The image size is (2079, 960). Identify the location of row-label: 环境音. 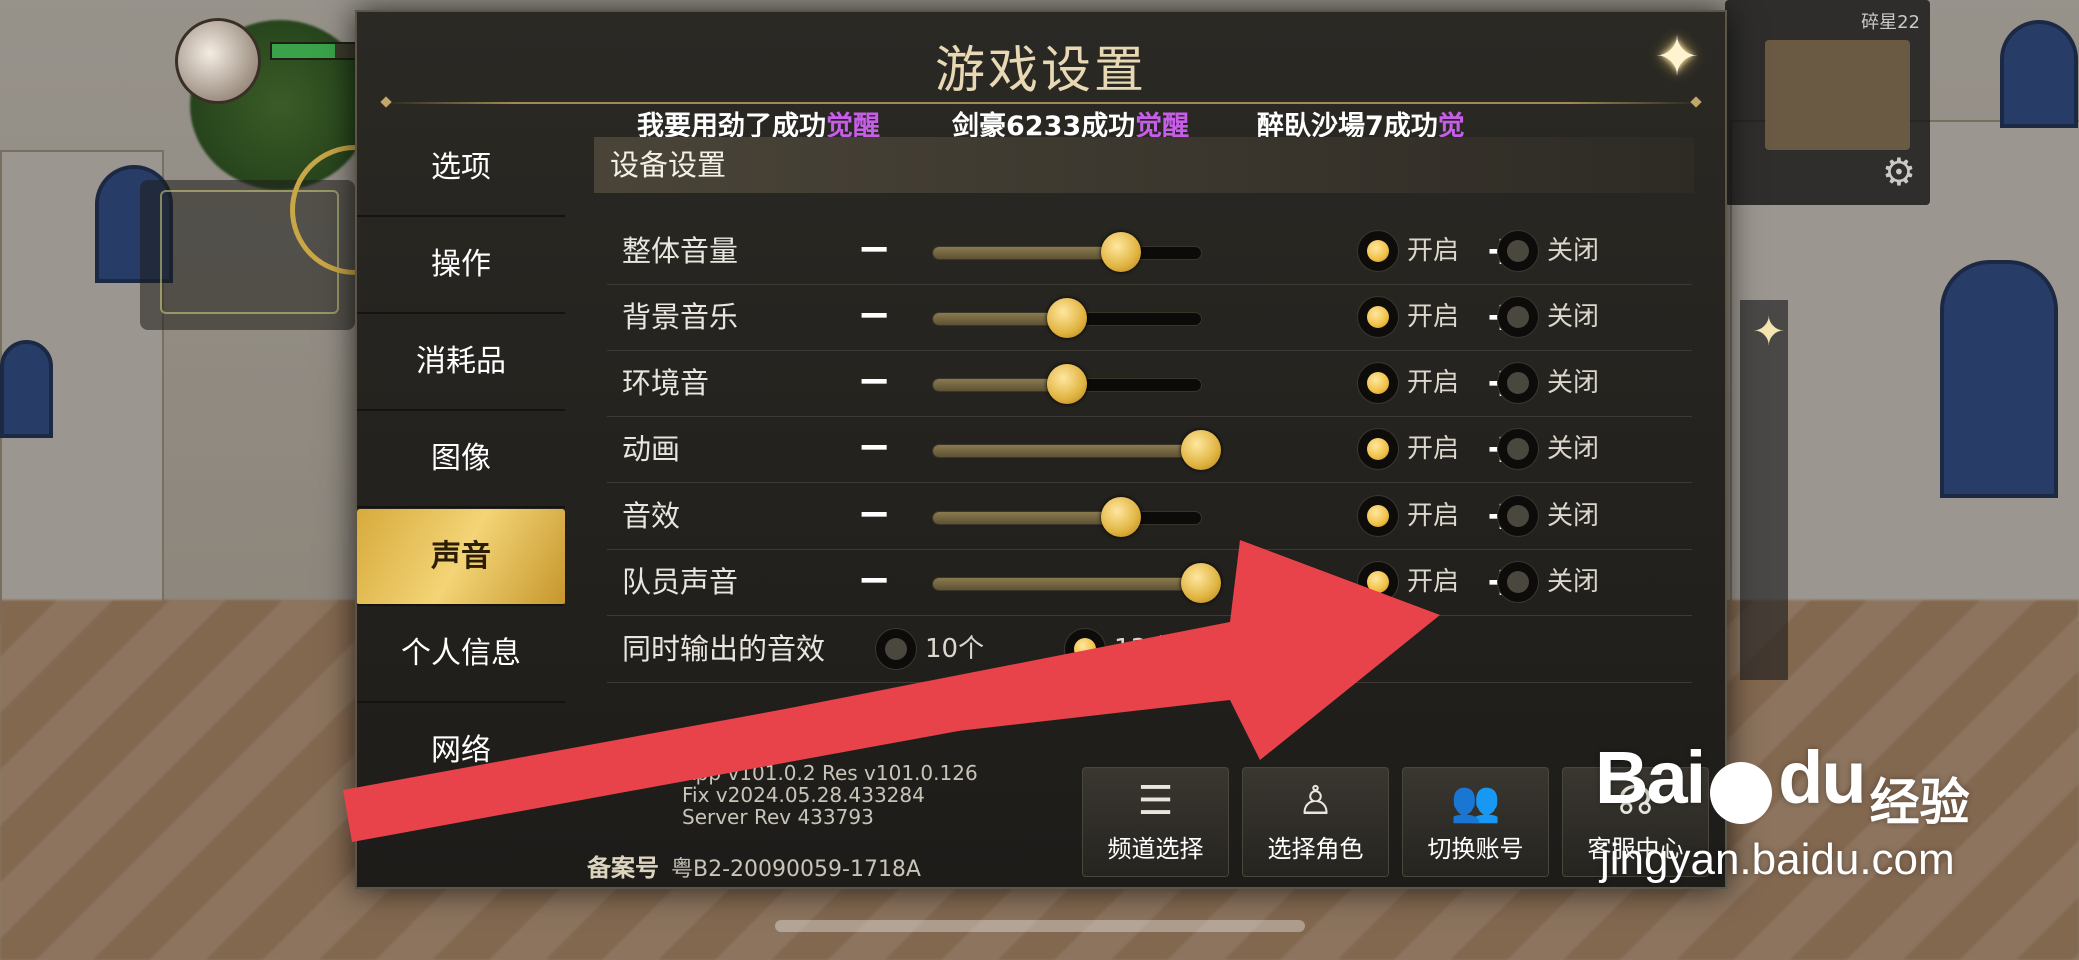
(666, 383).